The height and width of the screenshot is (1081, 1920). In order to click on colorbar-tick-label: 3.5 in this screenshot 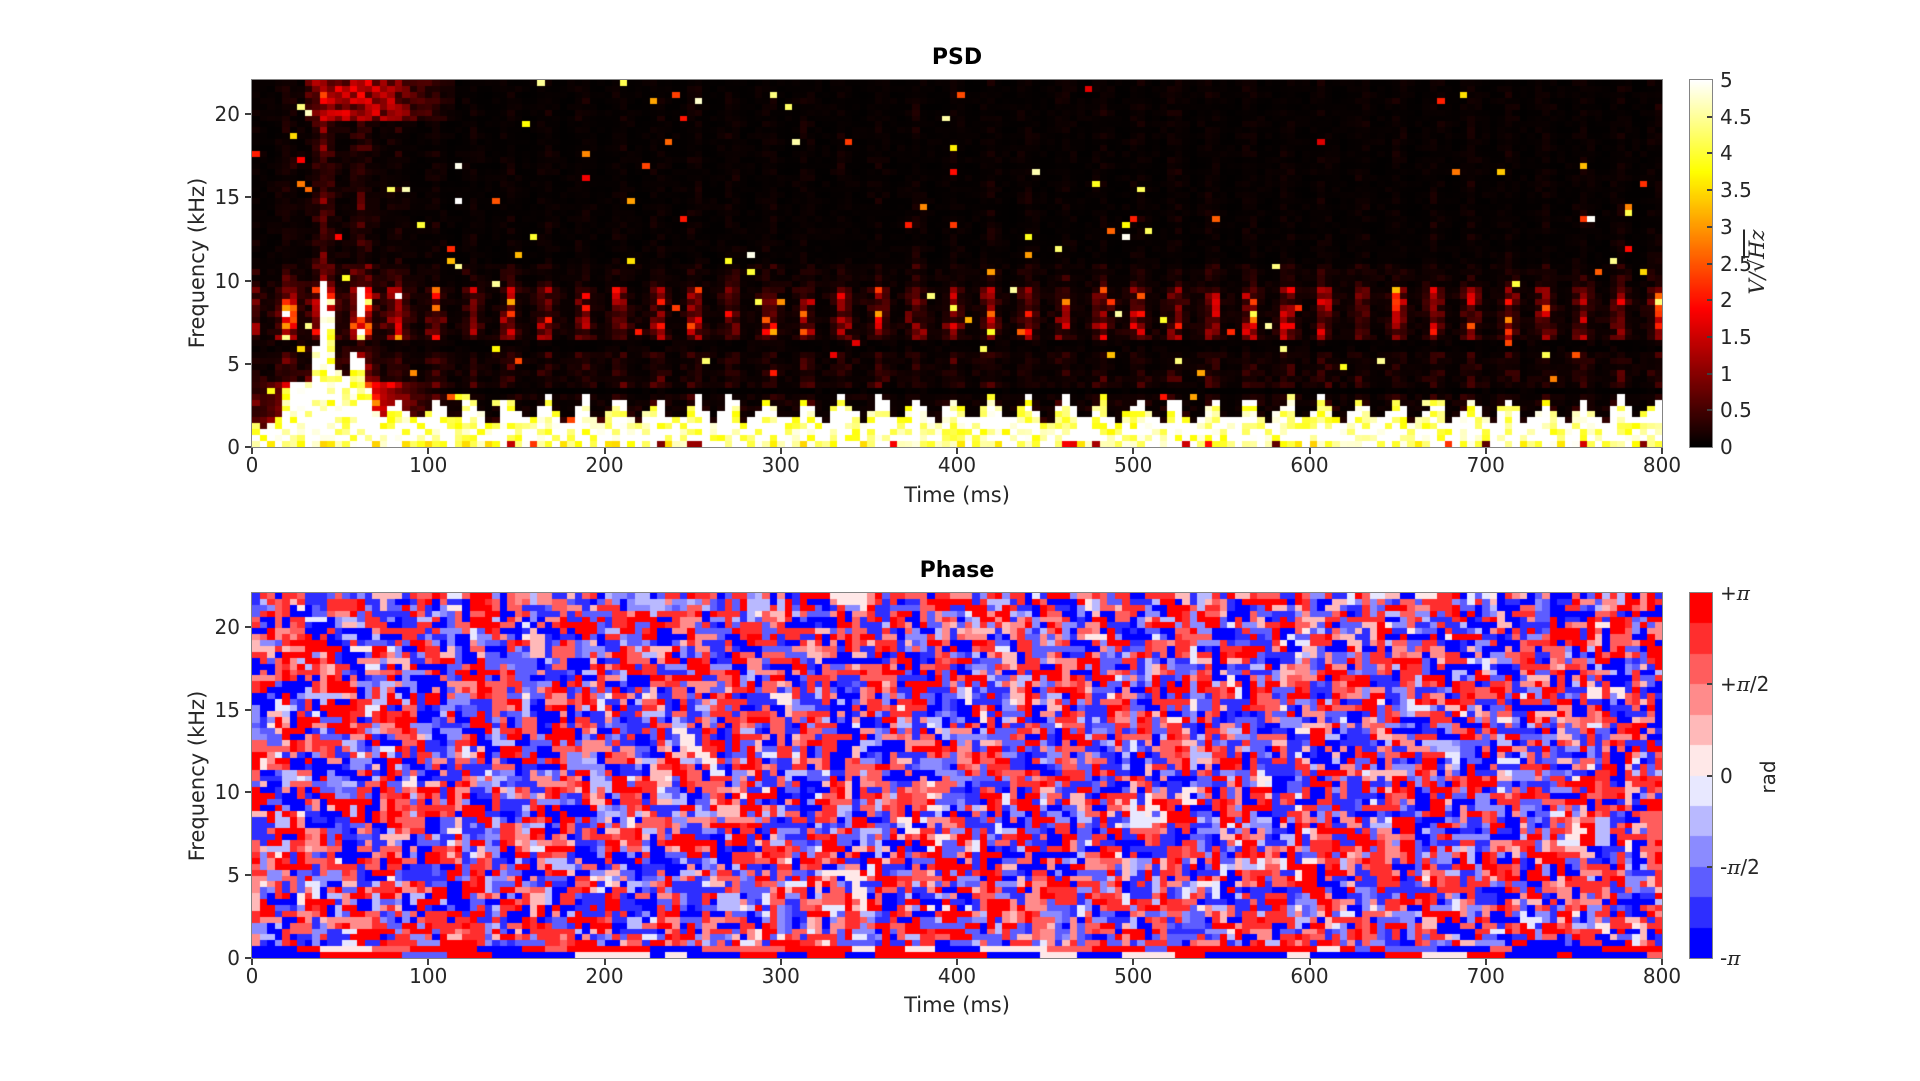, I will do `click(1736, 190)`.